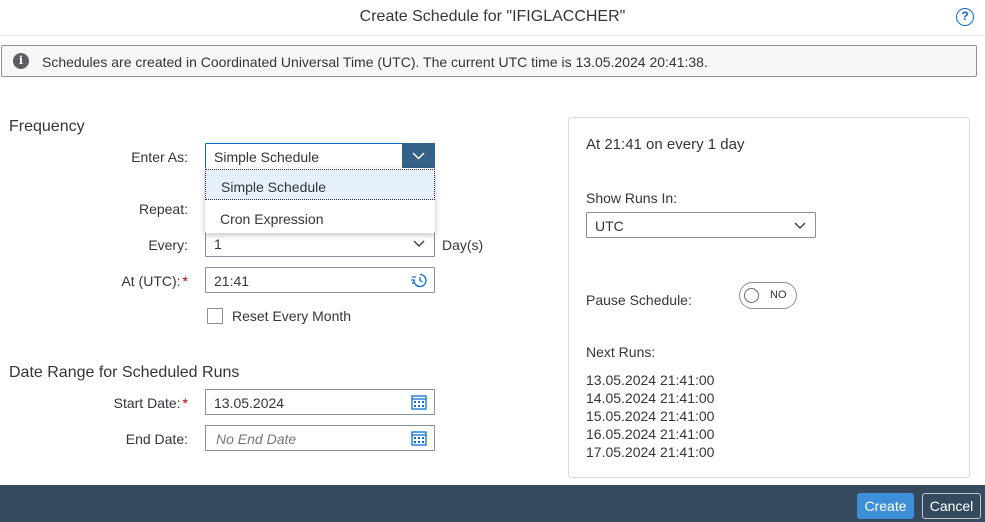 This screenshot has height=522, width=985. I want to click on dropdown-option-label: Simple Schedule, so click(274, 187).